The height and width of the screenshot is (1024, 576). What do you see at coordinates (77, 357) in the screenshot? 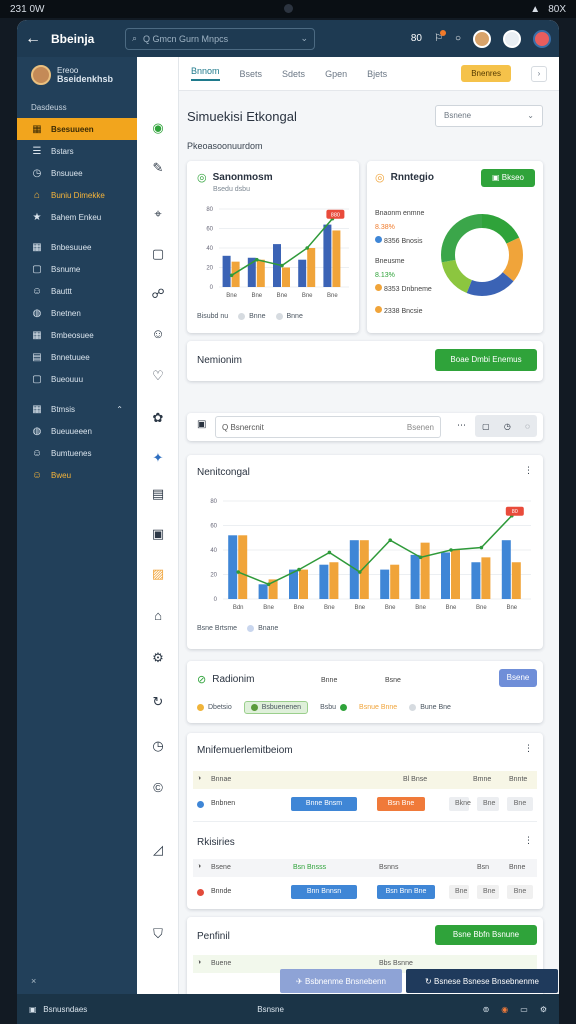
I see `sidebar-item: ▤ Bnnetuuee` at bounding box center [77, 357].